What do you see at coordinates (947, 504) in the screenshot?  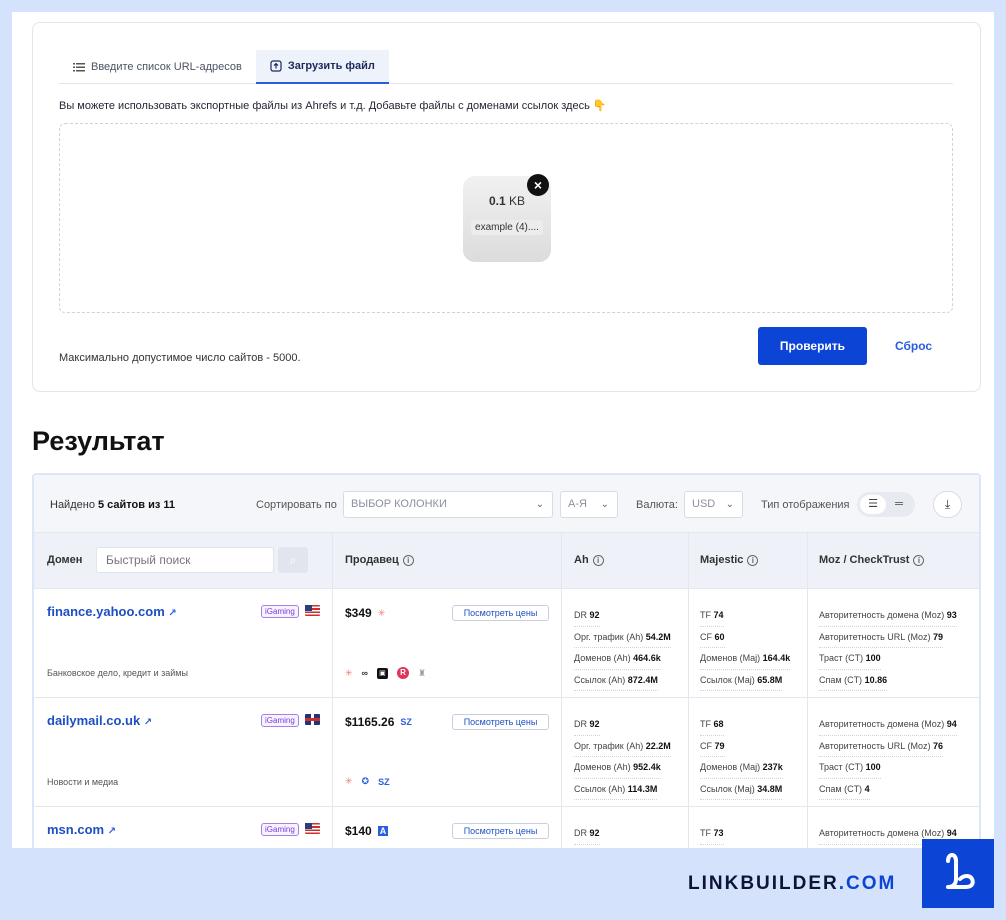 I see `download-icon: ⤓` at bounding box center [947, 504].